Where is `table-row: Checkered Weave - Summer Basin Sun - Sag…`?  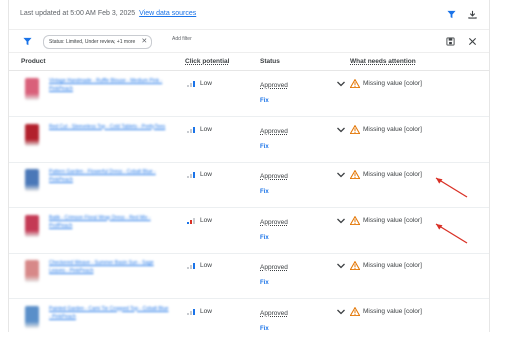 table-row: Checkered Weave - Summer Basin Sun - Sag… is located at coordinates (249, 276).